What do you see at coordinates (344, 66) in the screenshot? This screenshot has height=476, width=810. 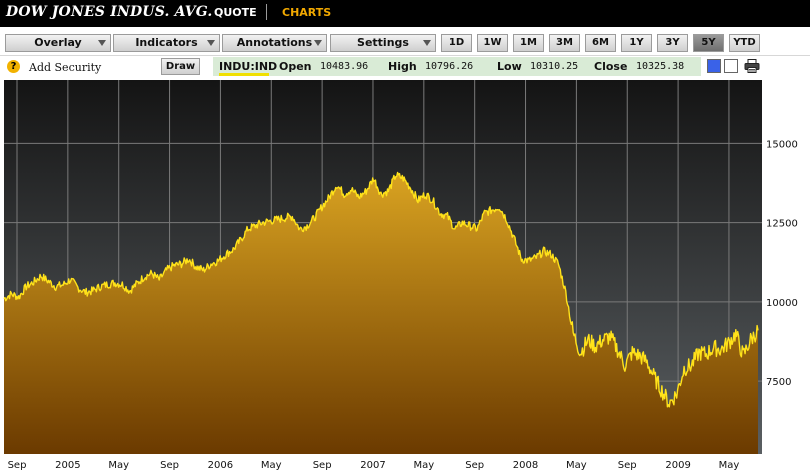 I see `open-value: 10483.96` at bounding box center [344, 66].